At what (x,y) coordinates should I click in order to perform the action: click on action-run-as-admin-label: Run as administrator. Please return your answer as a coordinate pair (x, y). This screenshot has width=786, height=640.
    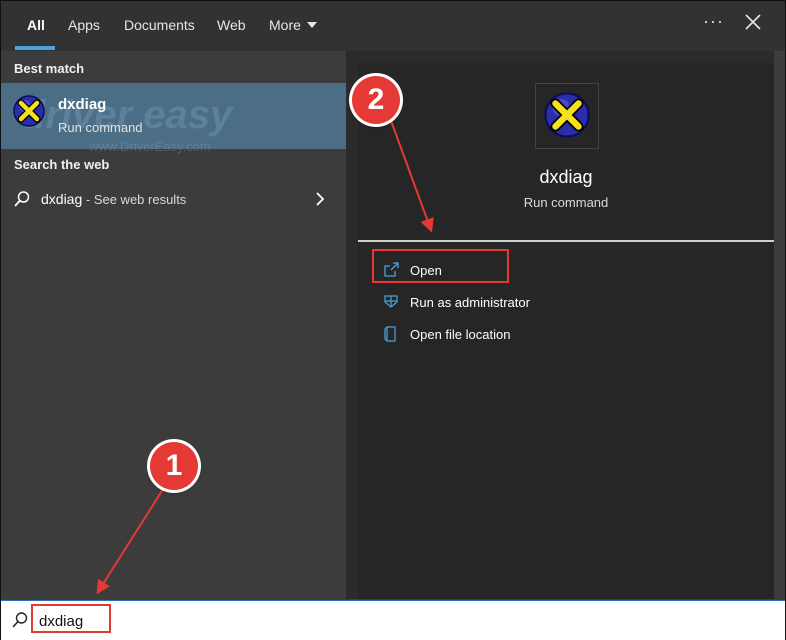
    Looking at the image, I should click on (470, 302).